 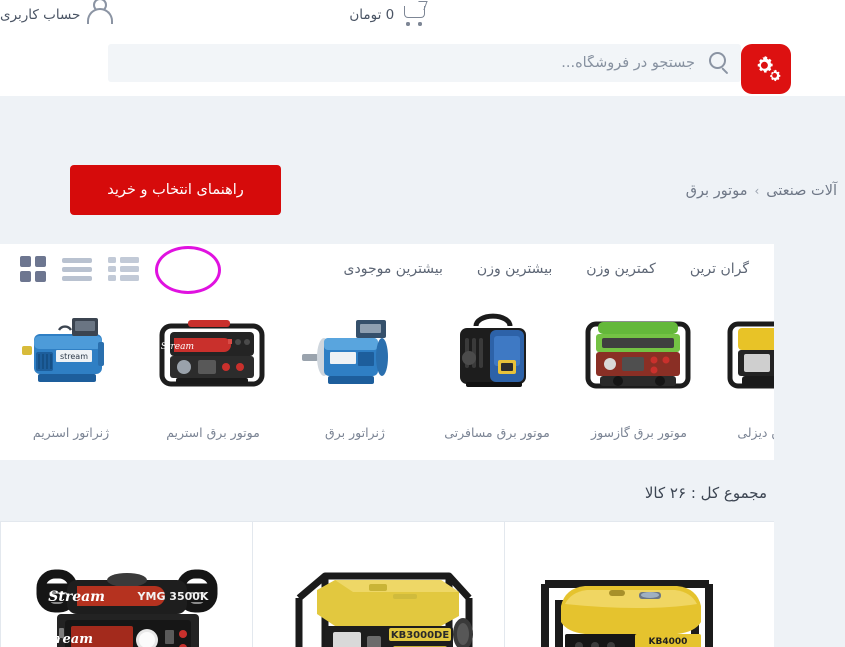 I want to click on cart-widget: 0 تومان, so click(x=388, y=13).